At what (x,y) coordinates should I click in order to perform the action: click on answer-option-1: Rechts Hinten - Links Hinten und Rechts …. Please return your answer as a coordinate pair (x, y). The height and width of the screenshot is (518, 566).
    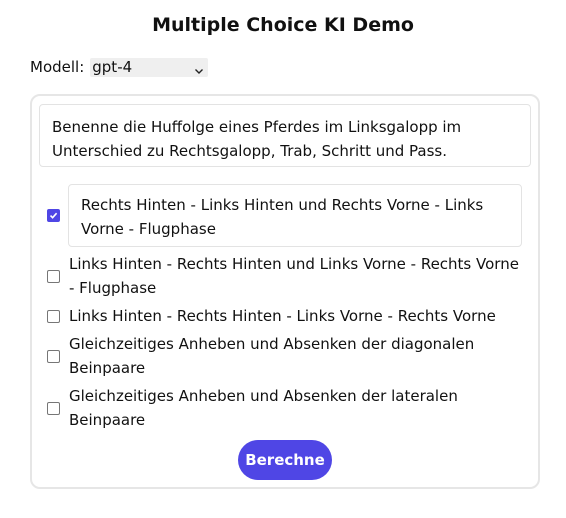
    Looking at the image, I should click on (284, 215).